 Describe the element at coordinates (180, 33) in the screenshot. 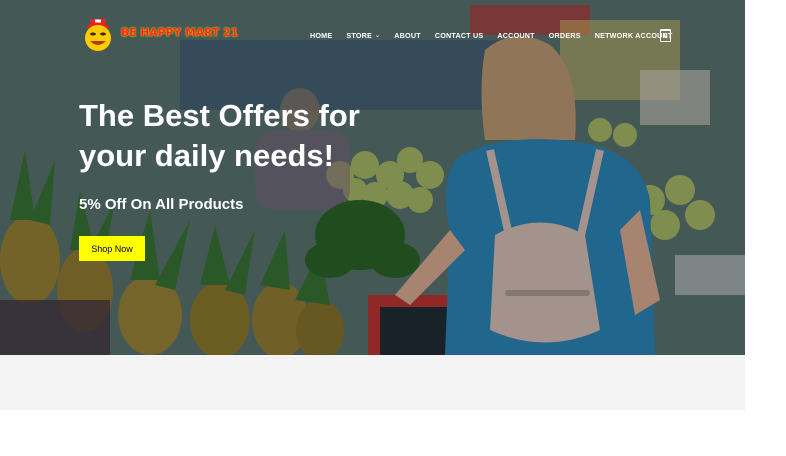

I see `logo-text: BE HAPPY MART 21` at that location.